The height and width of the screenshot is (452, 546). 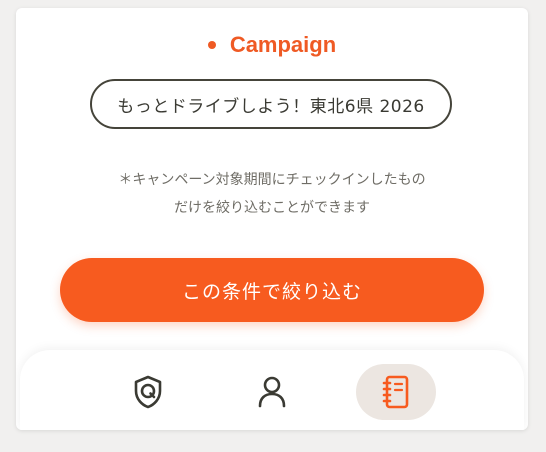 What do you see at coordinates (211, 45) in the screenshot?
I see `bullet-dot-icon` at bounding box center [211, 45].